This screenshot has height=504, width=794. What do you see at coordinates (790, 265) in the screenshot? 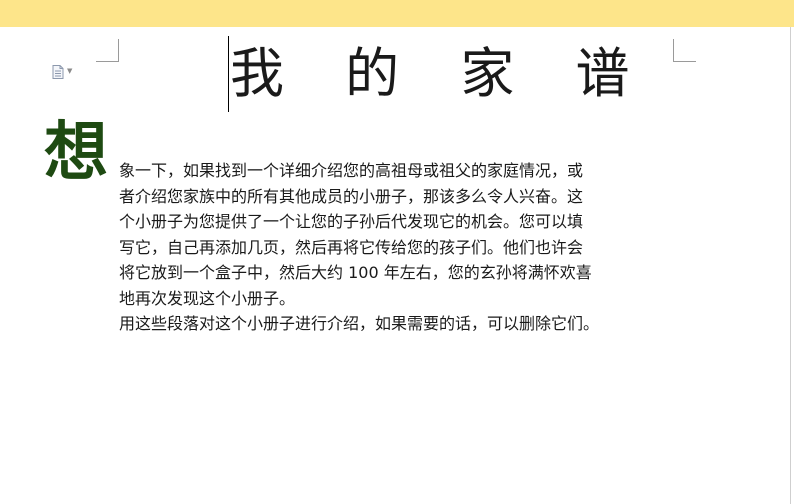
I see `page-right-edge` at bounding box center [790, 265].